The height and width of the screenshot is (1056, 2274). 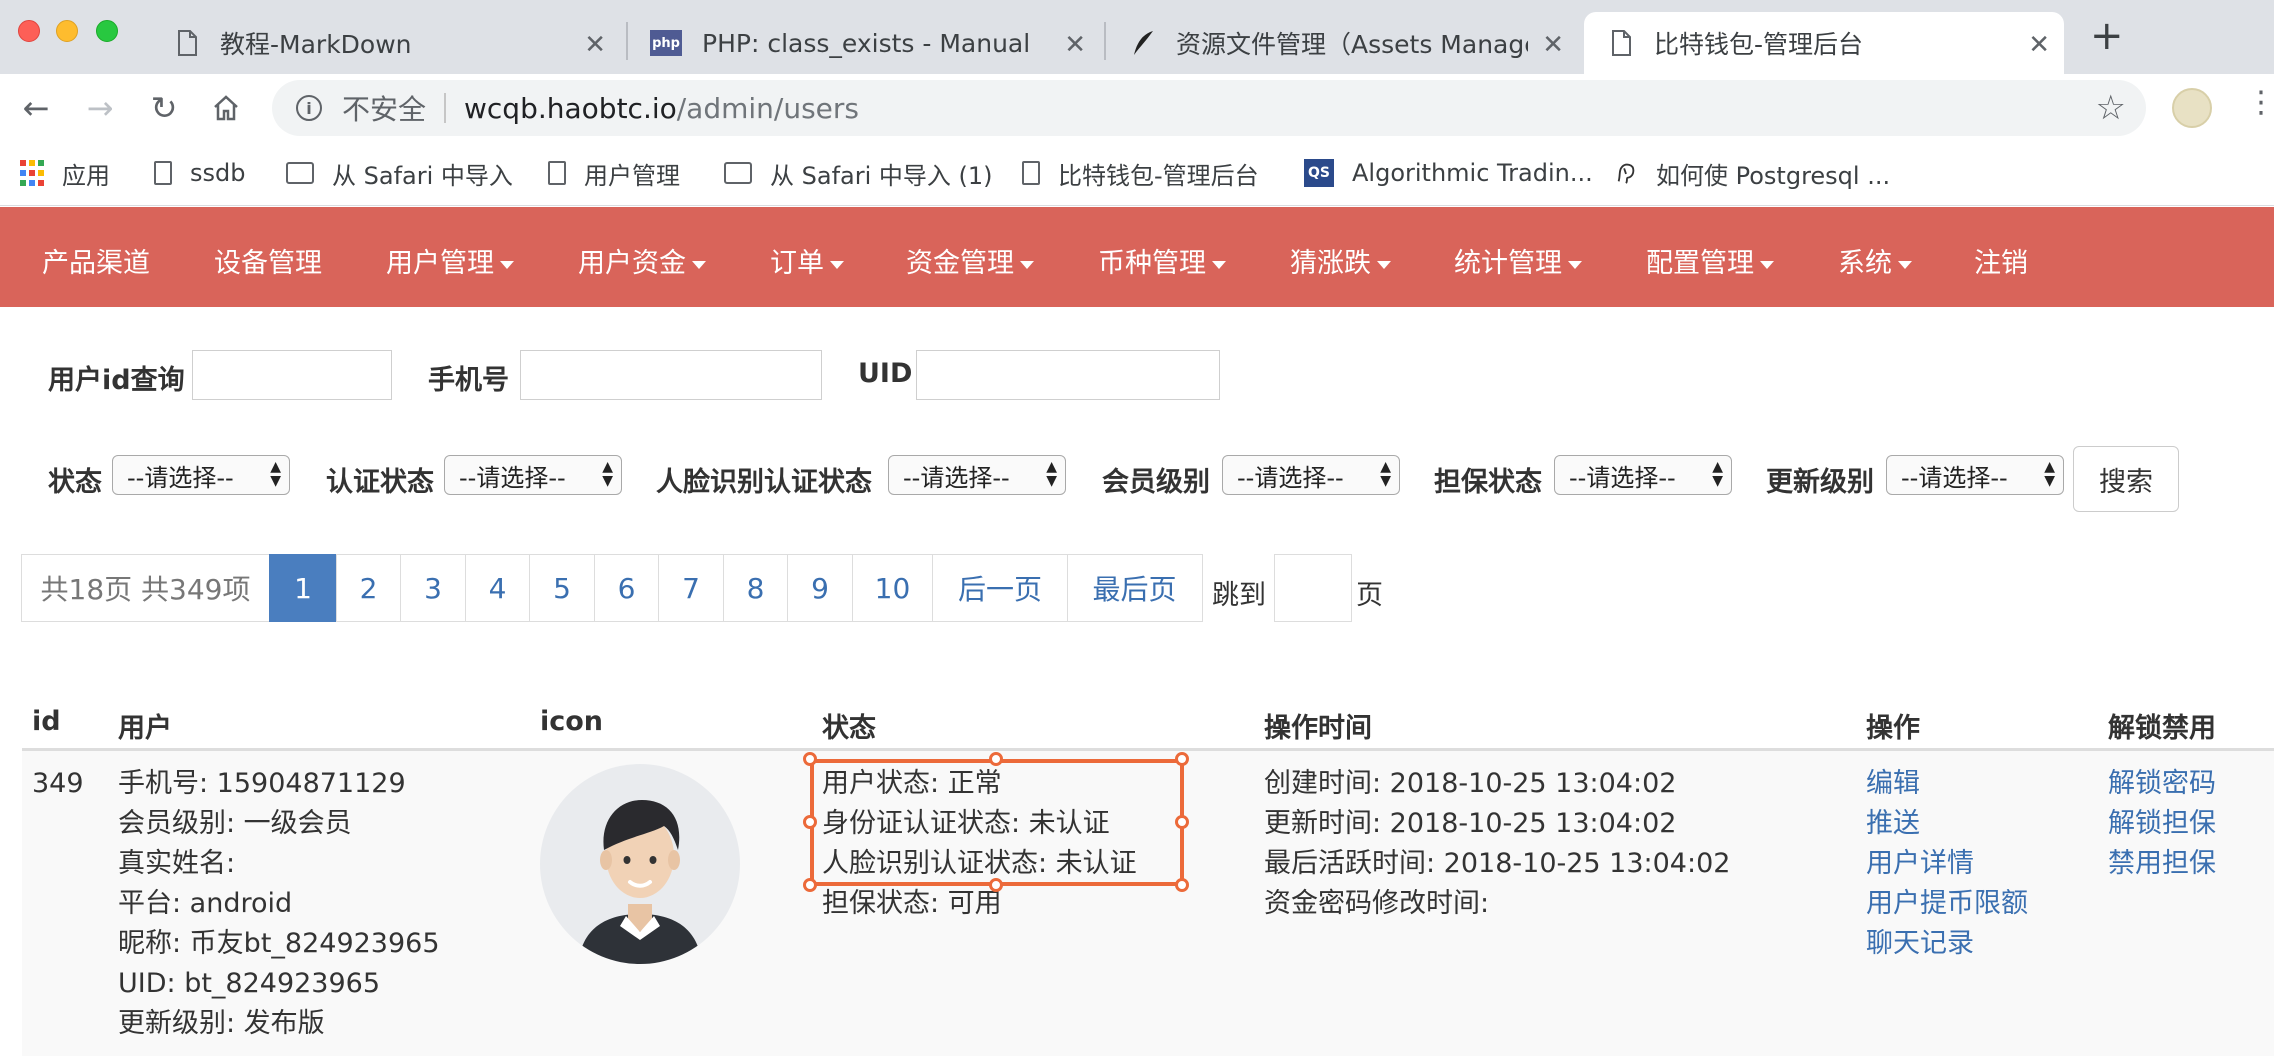 I want to click on bookmark-bitwallet-admin: 比特钱包-管理后台, so click(x=1140, y=173).